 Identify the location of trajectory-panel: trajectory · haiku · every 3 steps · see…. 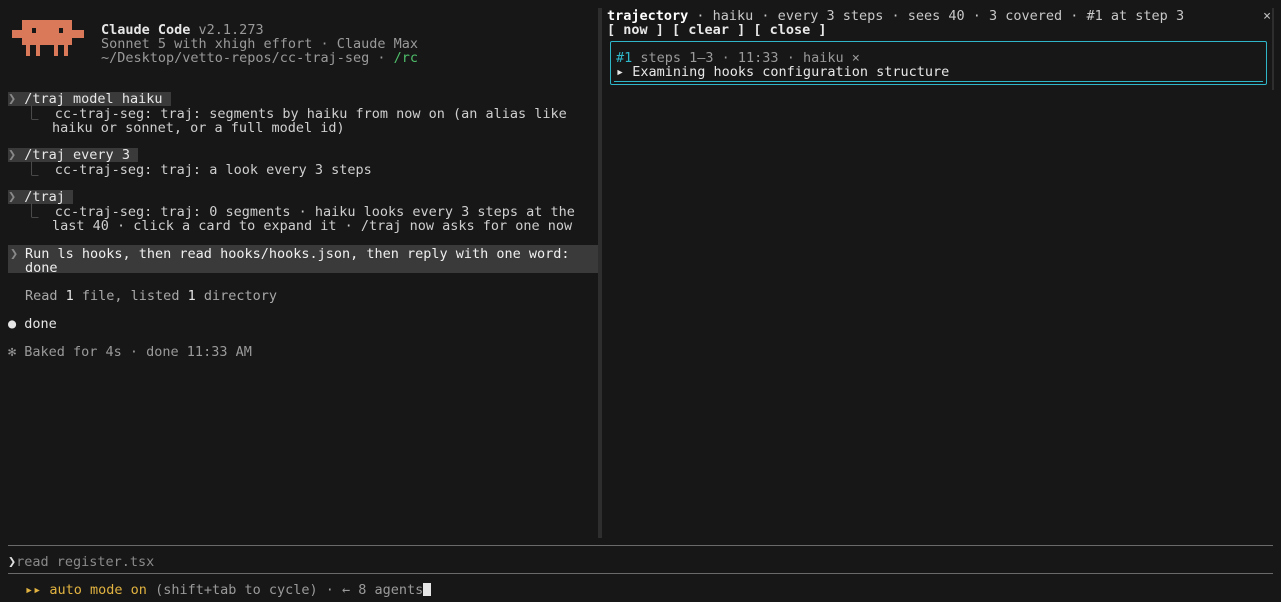
(939, 49).